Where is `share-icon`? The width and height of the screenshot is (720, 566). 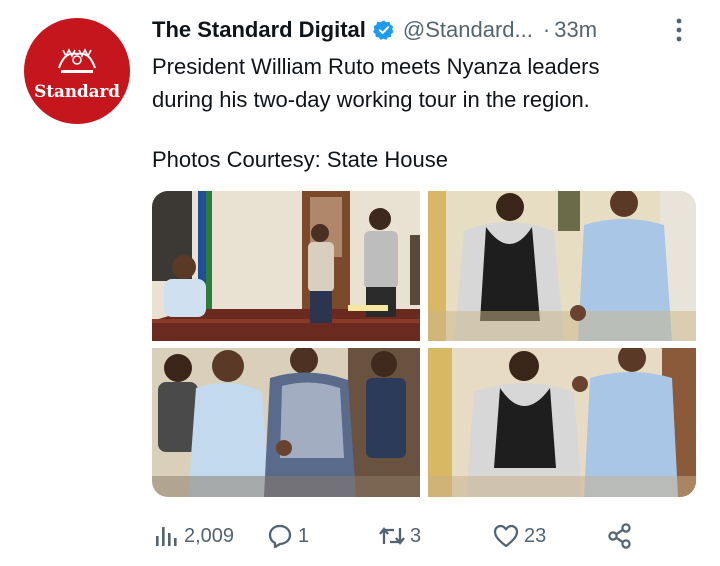 share-icon is located at coordinates (619, 536).